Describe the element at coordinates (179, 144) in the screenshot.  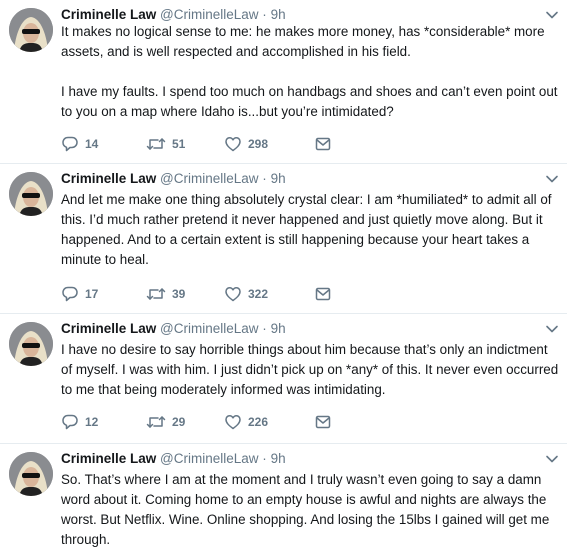
I see `retweet-count: 51` at that location.